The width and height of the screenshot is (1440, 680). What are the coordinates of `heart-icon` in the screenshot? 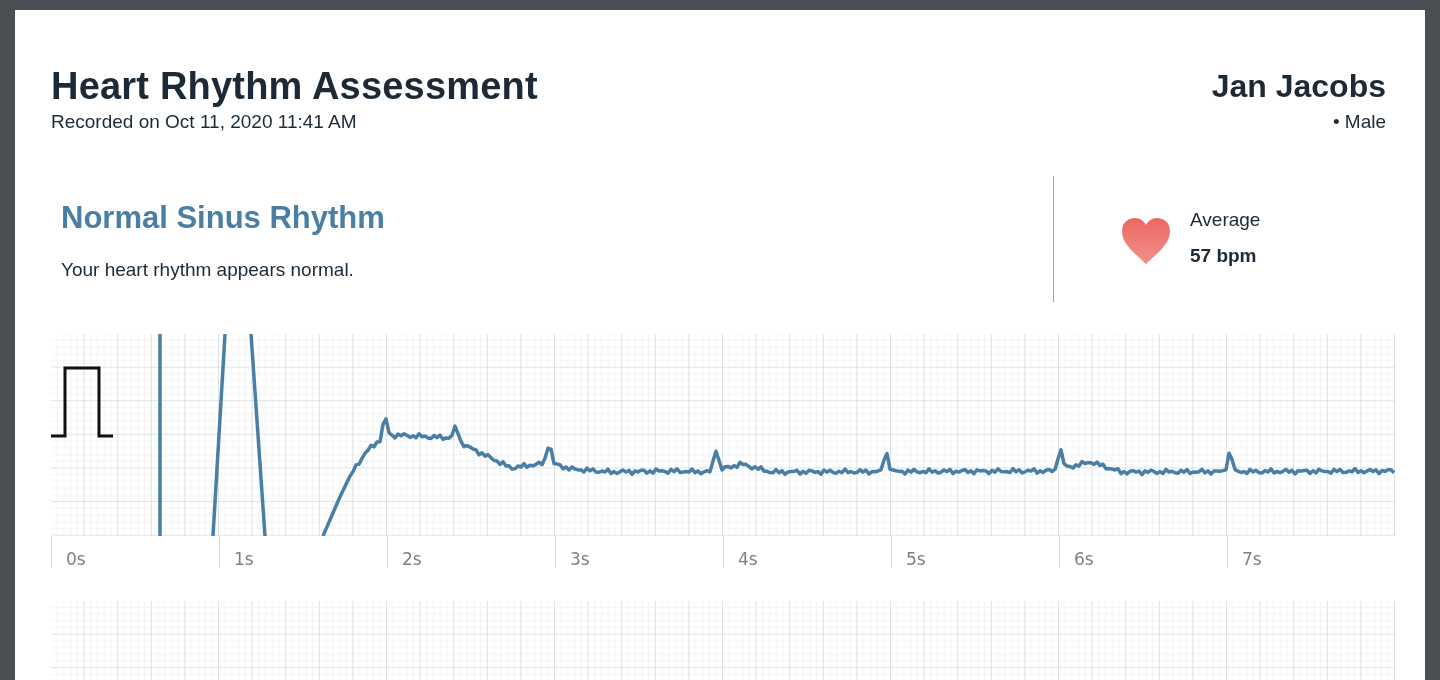 It's located at (1146, 241).